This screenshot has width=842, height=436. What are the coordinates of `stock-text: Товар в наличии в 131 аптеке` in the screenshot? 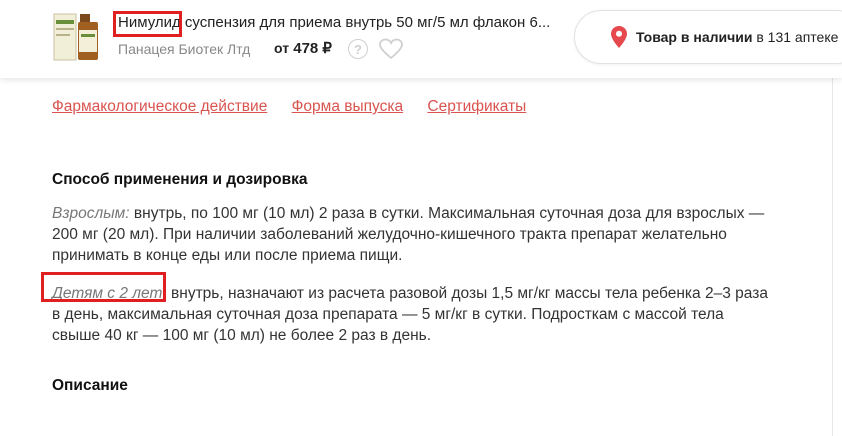 It's located at (737, 37).